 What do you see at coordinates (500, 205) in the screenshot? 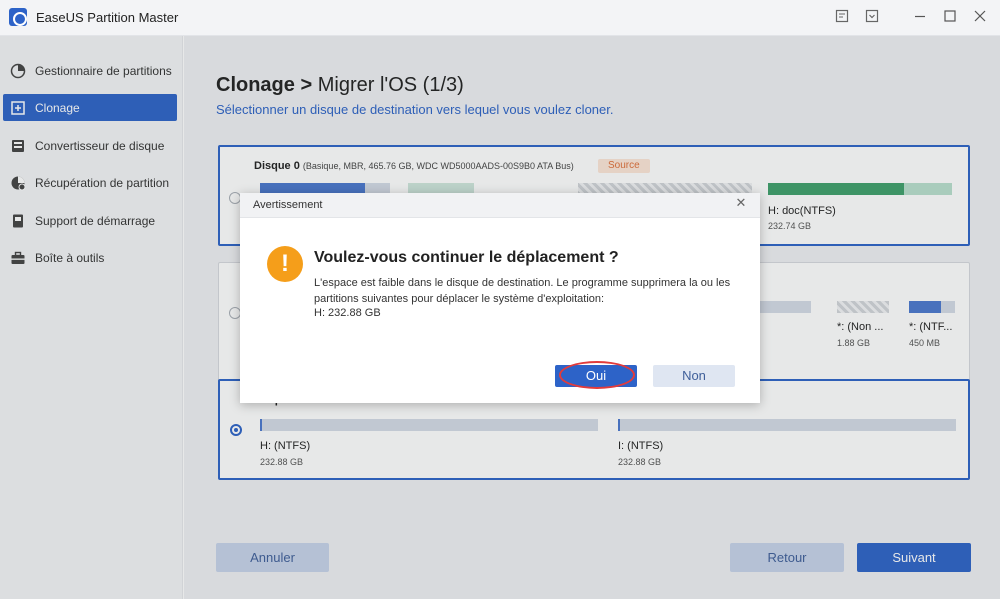
I see `dialog-header: Avertissement ✕` at bounding box center [500, 205].